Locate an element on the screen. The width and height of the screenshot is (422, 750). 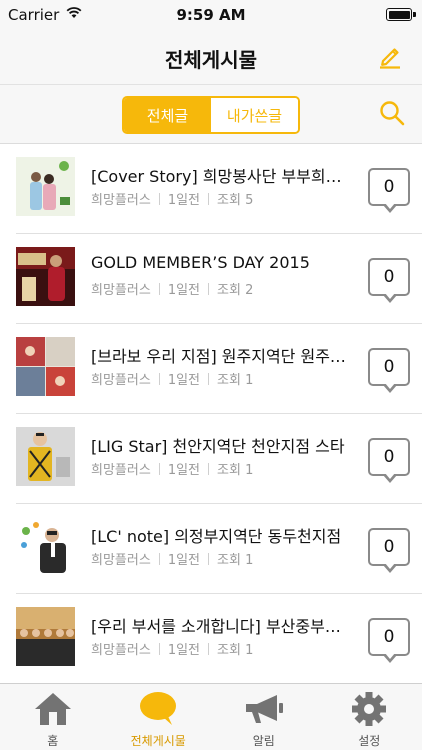
pencil-icon is located at coordinates (390, 56).